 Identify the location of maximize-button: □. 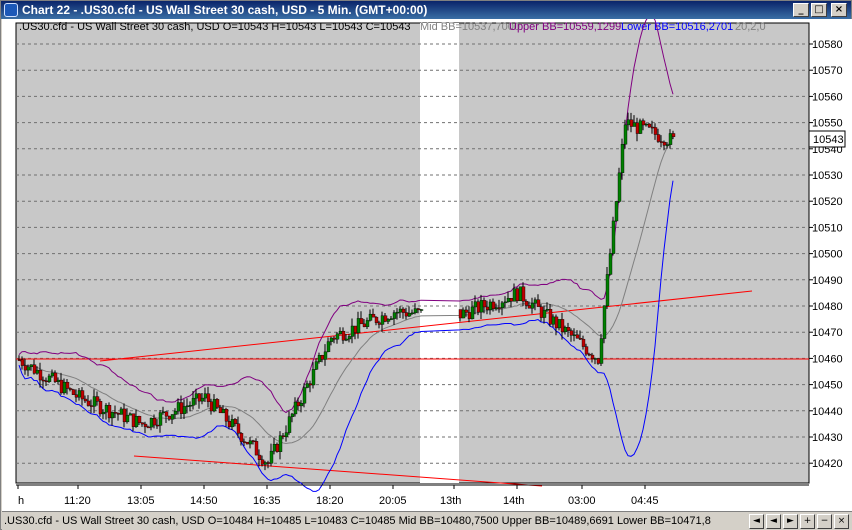
(819, 10).